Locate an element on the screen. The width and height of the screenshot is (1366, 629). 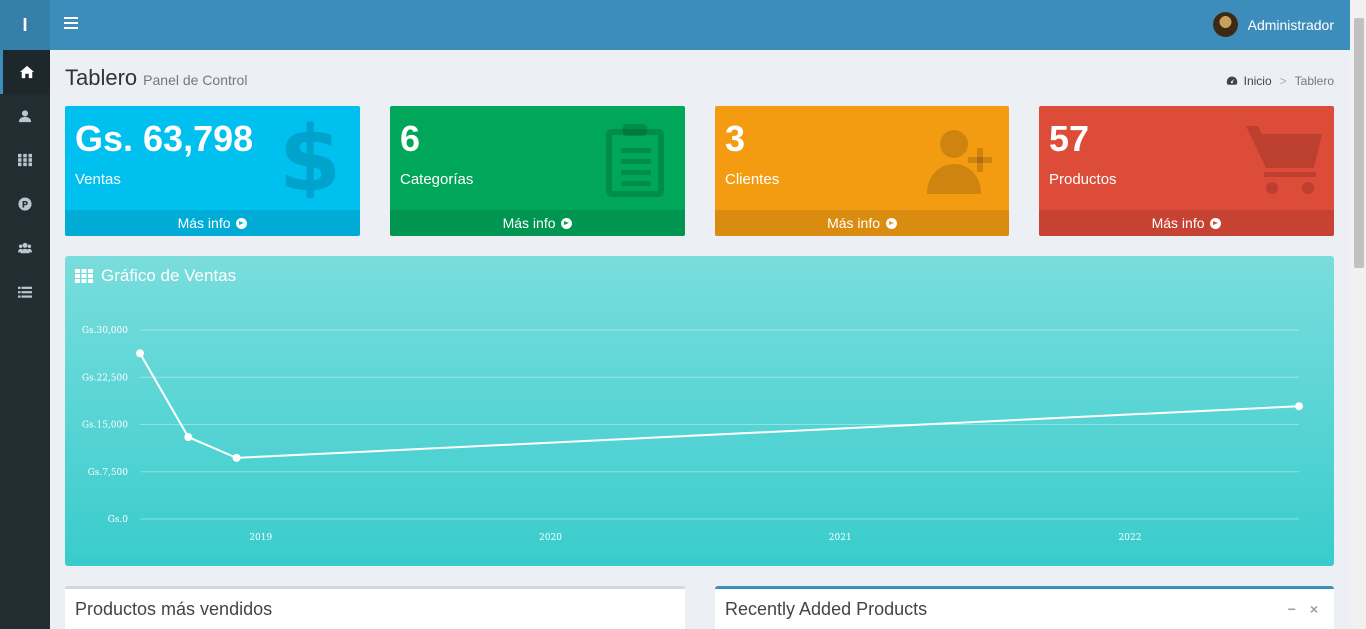
sales-more-info-link: Más info is located at coordinates (212, 223).